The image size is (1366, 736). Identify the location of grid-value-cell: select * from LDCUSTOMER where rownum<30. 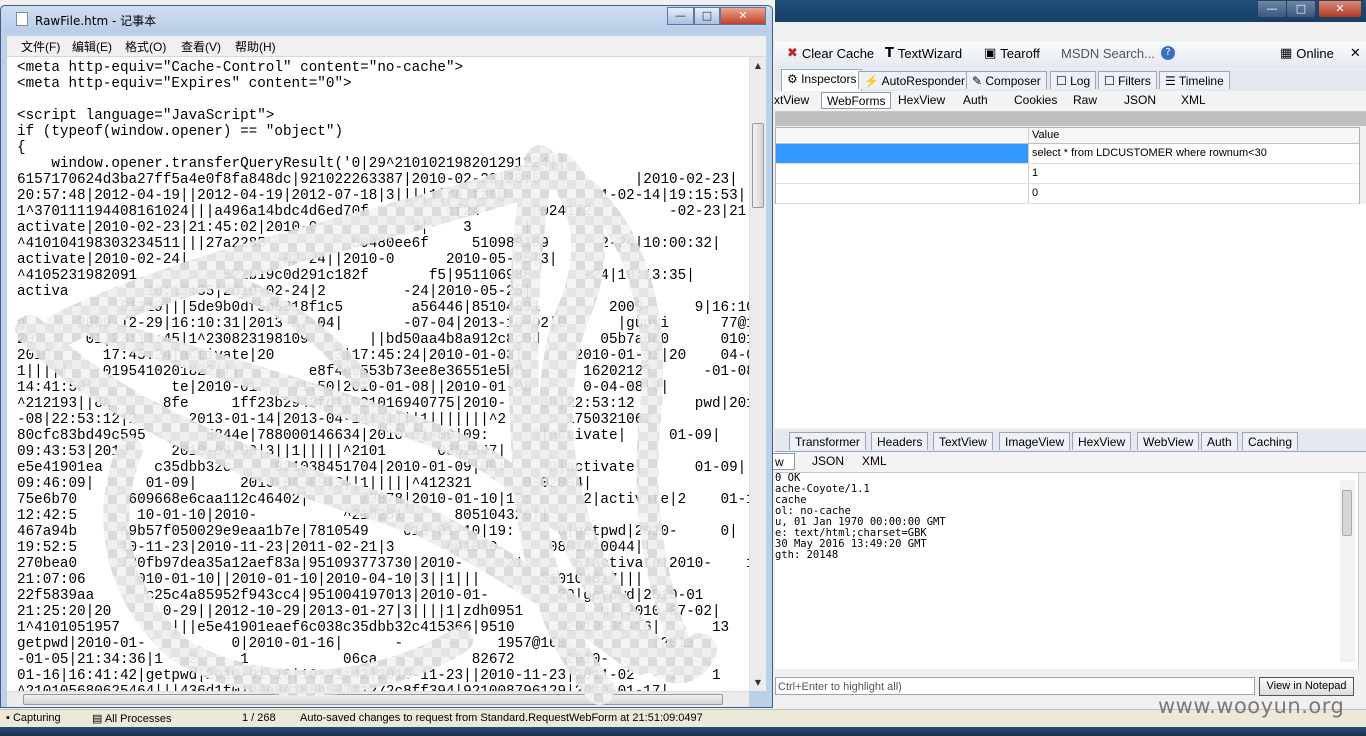
(1193, 153).